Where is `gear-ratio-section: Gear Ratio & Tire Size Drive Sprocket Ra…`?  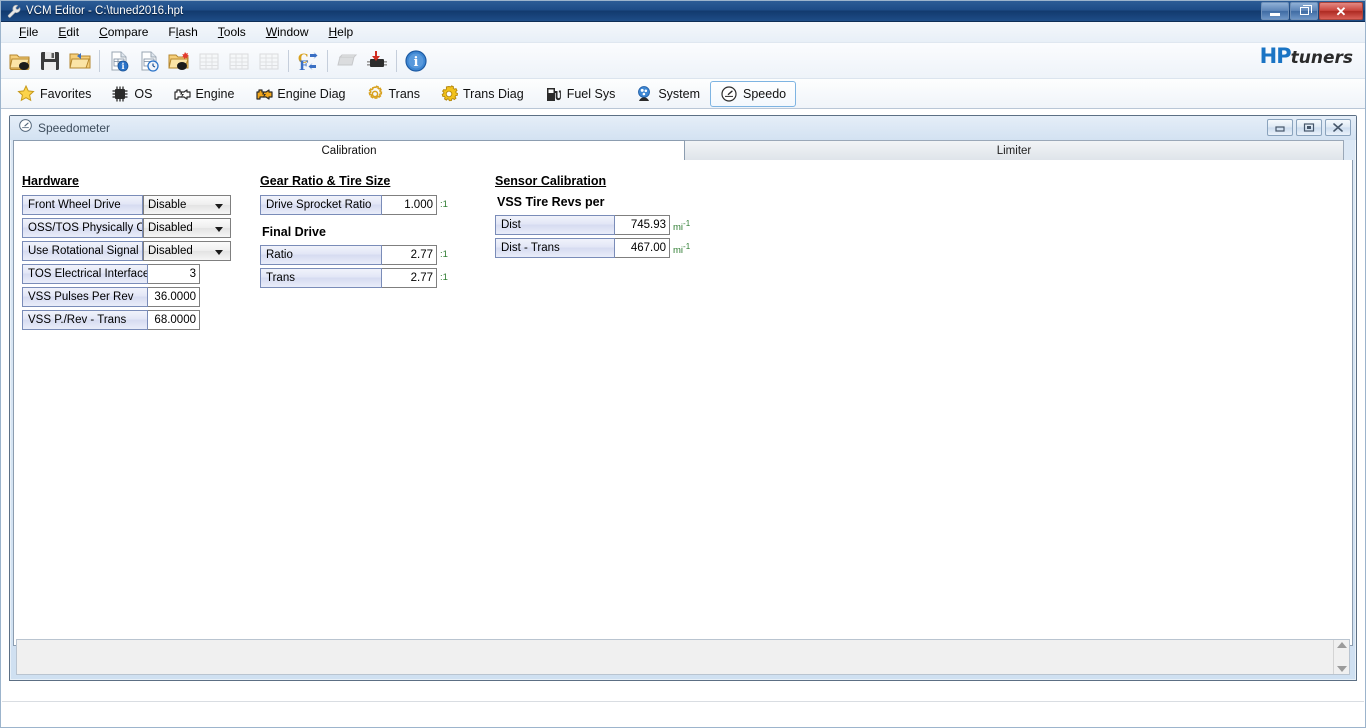 gear-ratio-section: Gear Ratio & Tire Size Drive Sprocket Ra… is located at coordinates (377, 253).